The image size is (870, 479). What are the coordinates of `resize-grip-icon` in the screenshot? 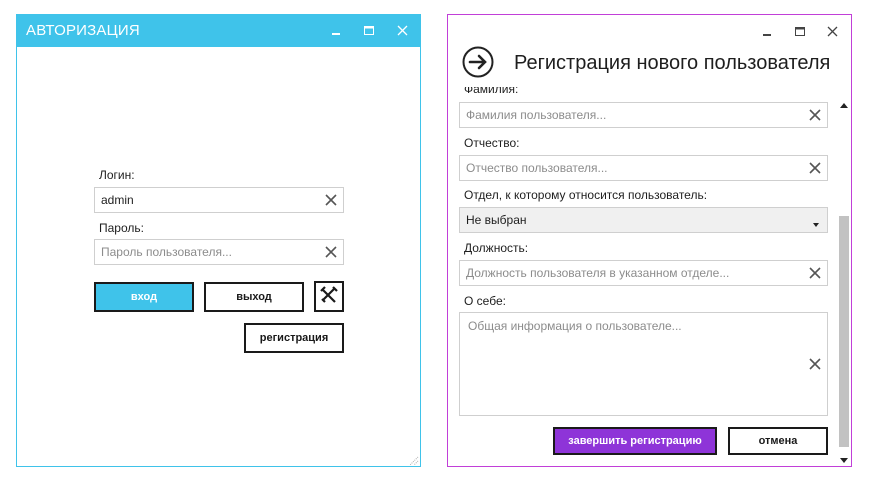 It's located at (414, 460).